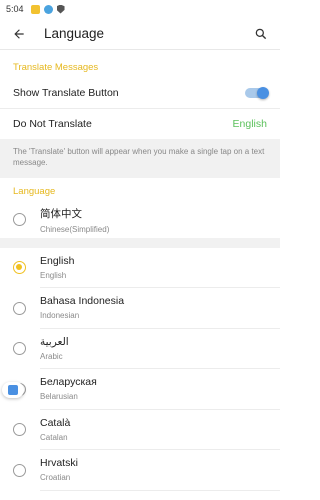 The image size is (320, 500). Describe the element at coordinates (66, 93) in the screenshot. I see `show-translate-button-label: Show Translate Button` at that location.